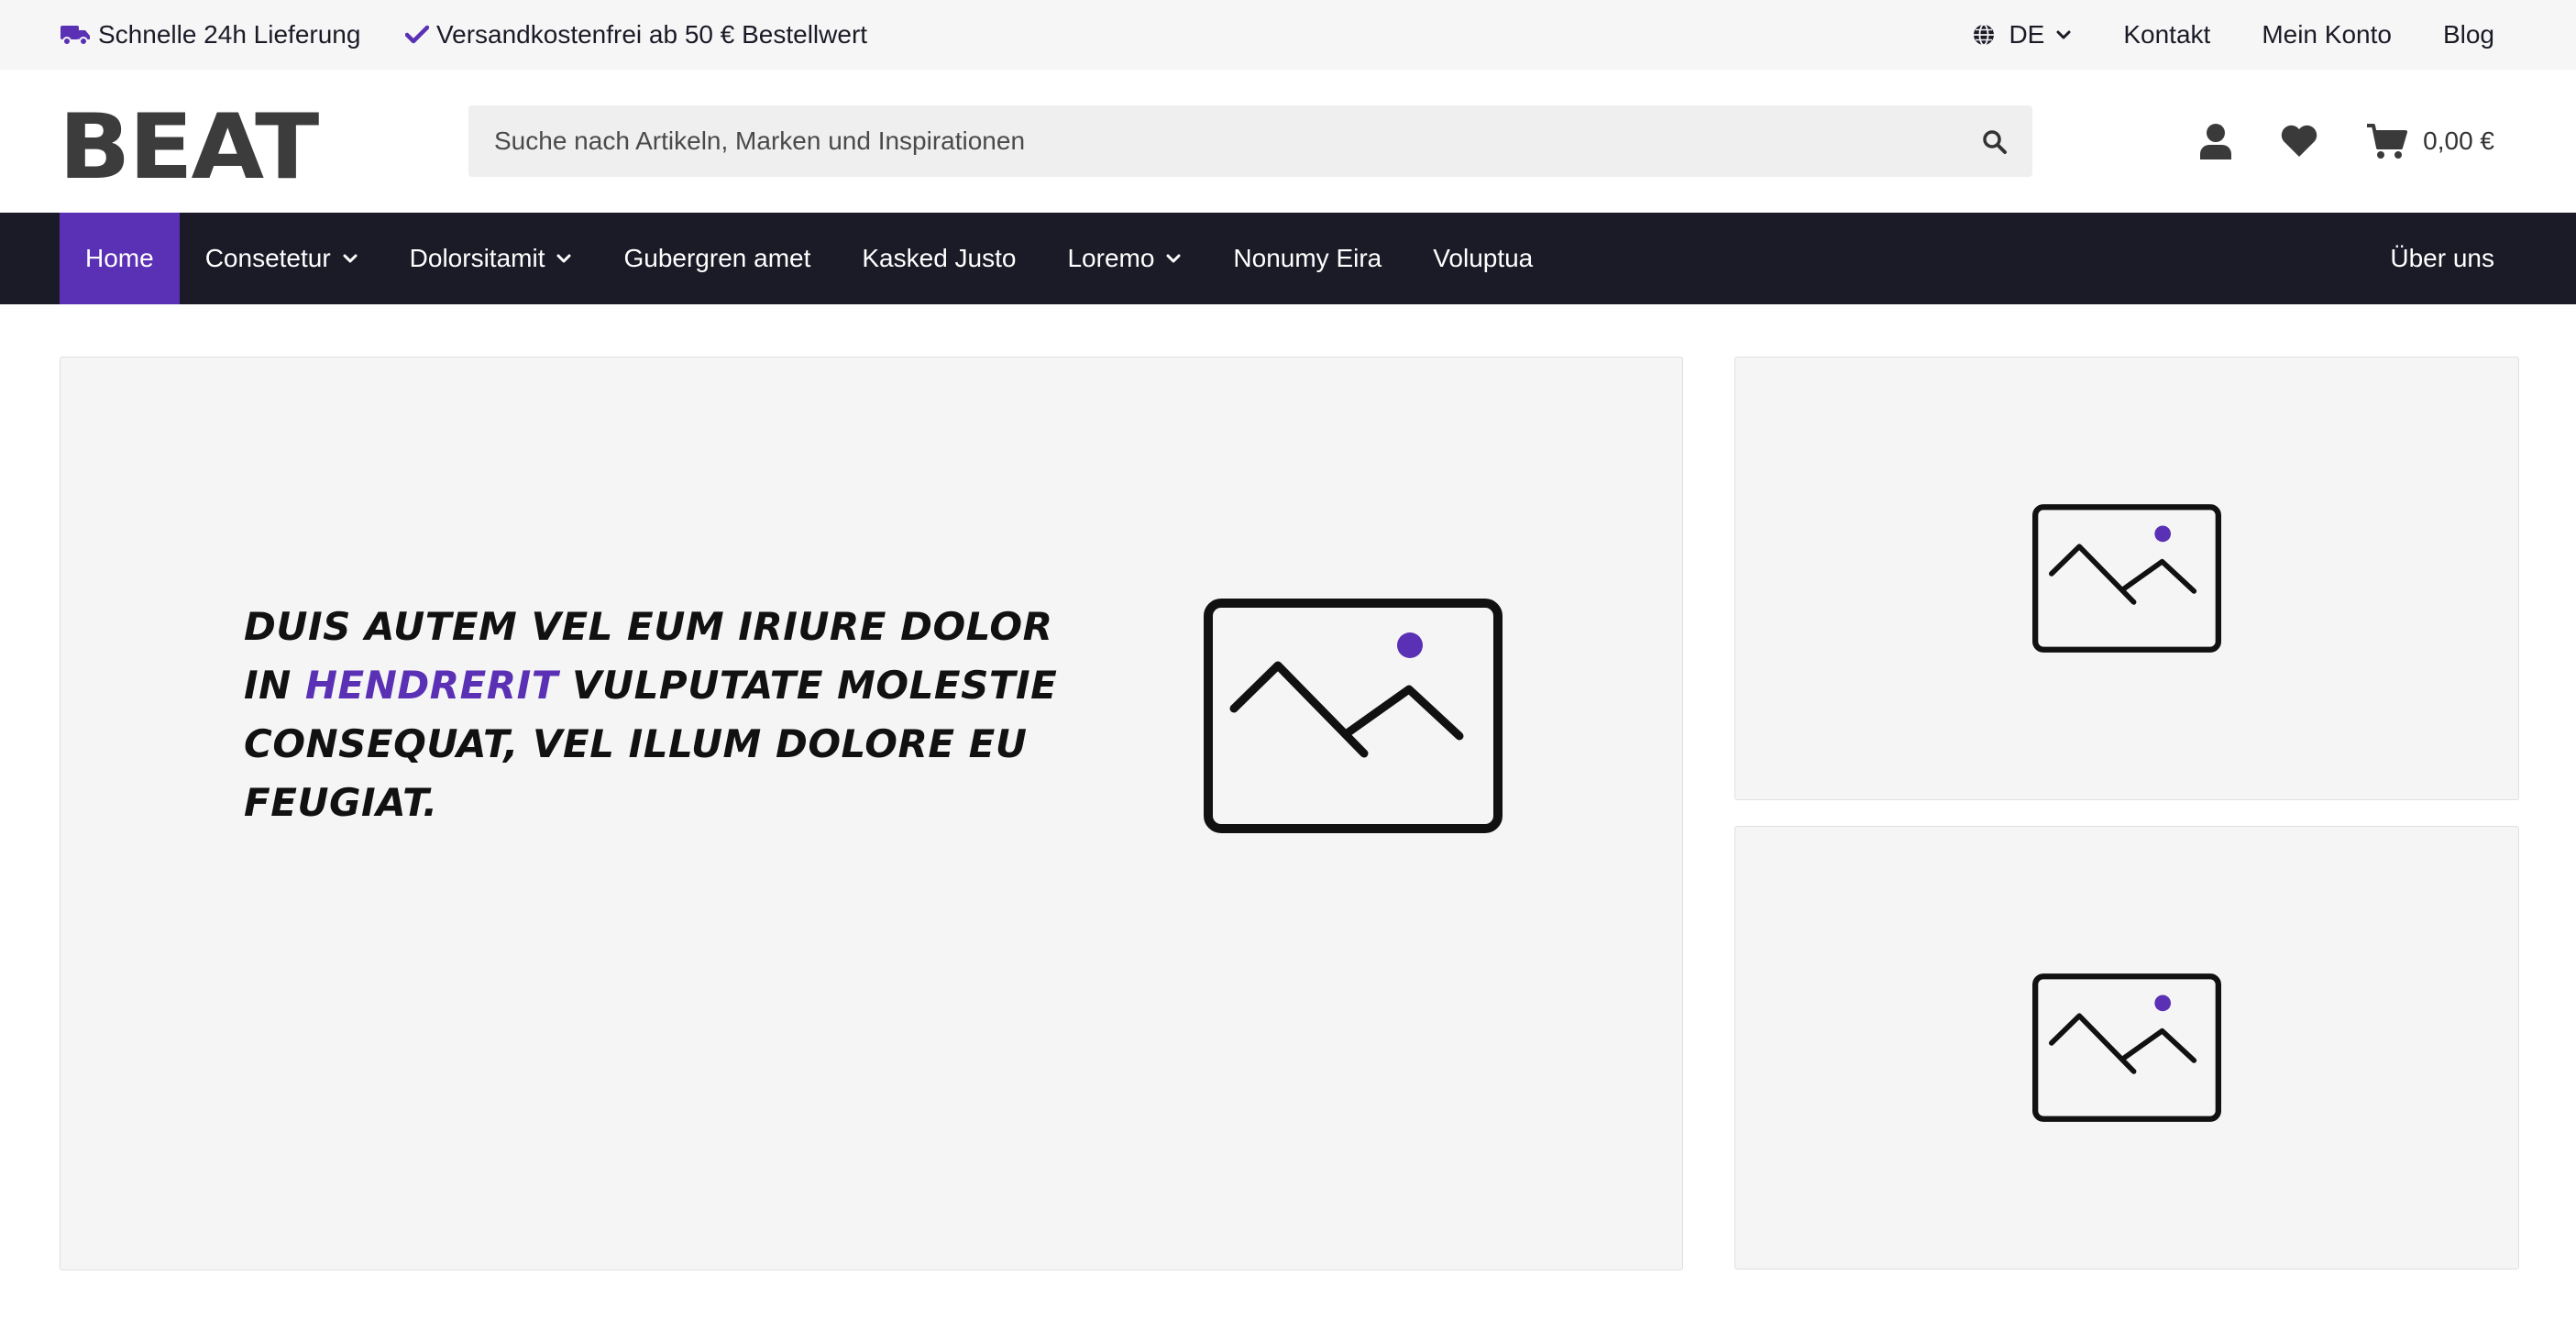 This screenshot has width=2576, height=1319. I want to click on heart-icon, so click(2299, 141).